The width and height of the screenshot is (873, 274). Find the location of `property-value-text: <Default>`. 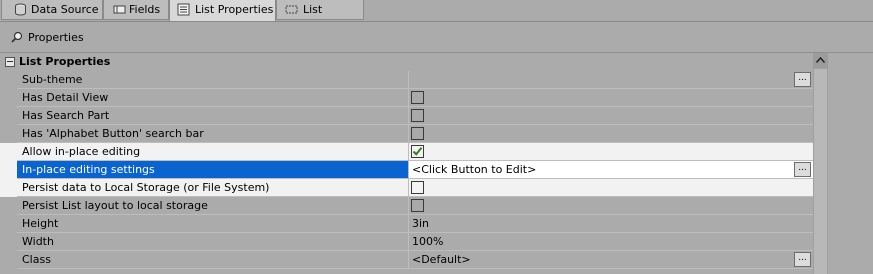

property-value-text: <Default> is located at coordinates (441, 259).